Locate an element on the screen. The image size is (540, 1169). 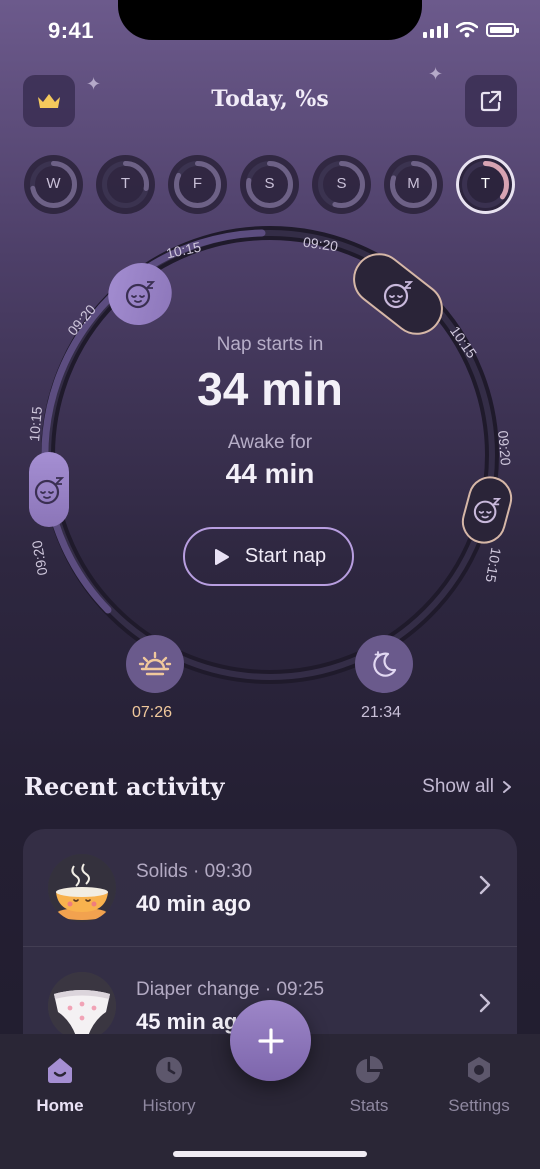
start-nap-button: Start nap is located at coordinates (268, 556).